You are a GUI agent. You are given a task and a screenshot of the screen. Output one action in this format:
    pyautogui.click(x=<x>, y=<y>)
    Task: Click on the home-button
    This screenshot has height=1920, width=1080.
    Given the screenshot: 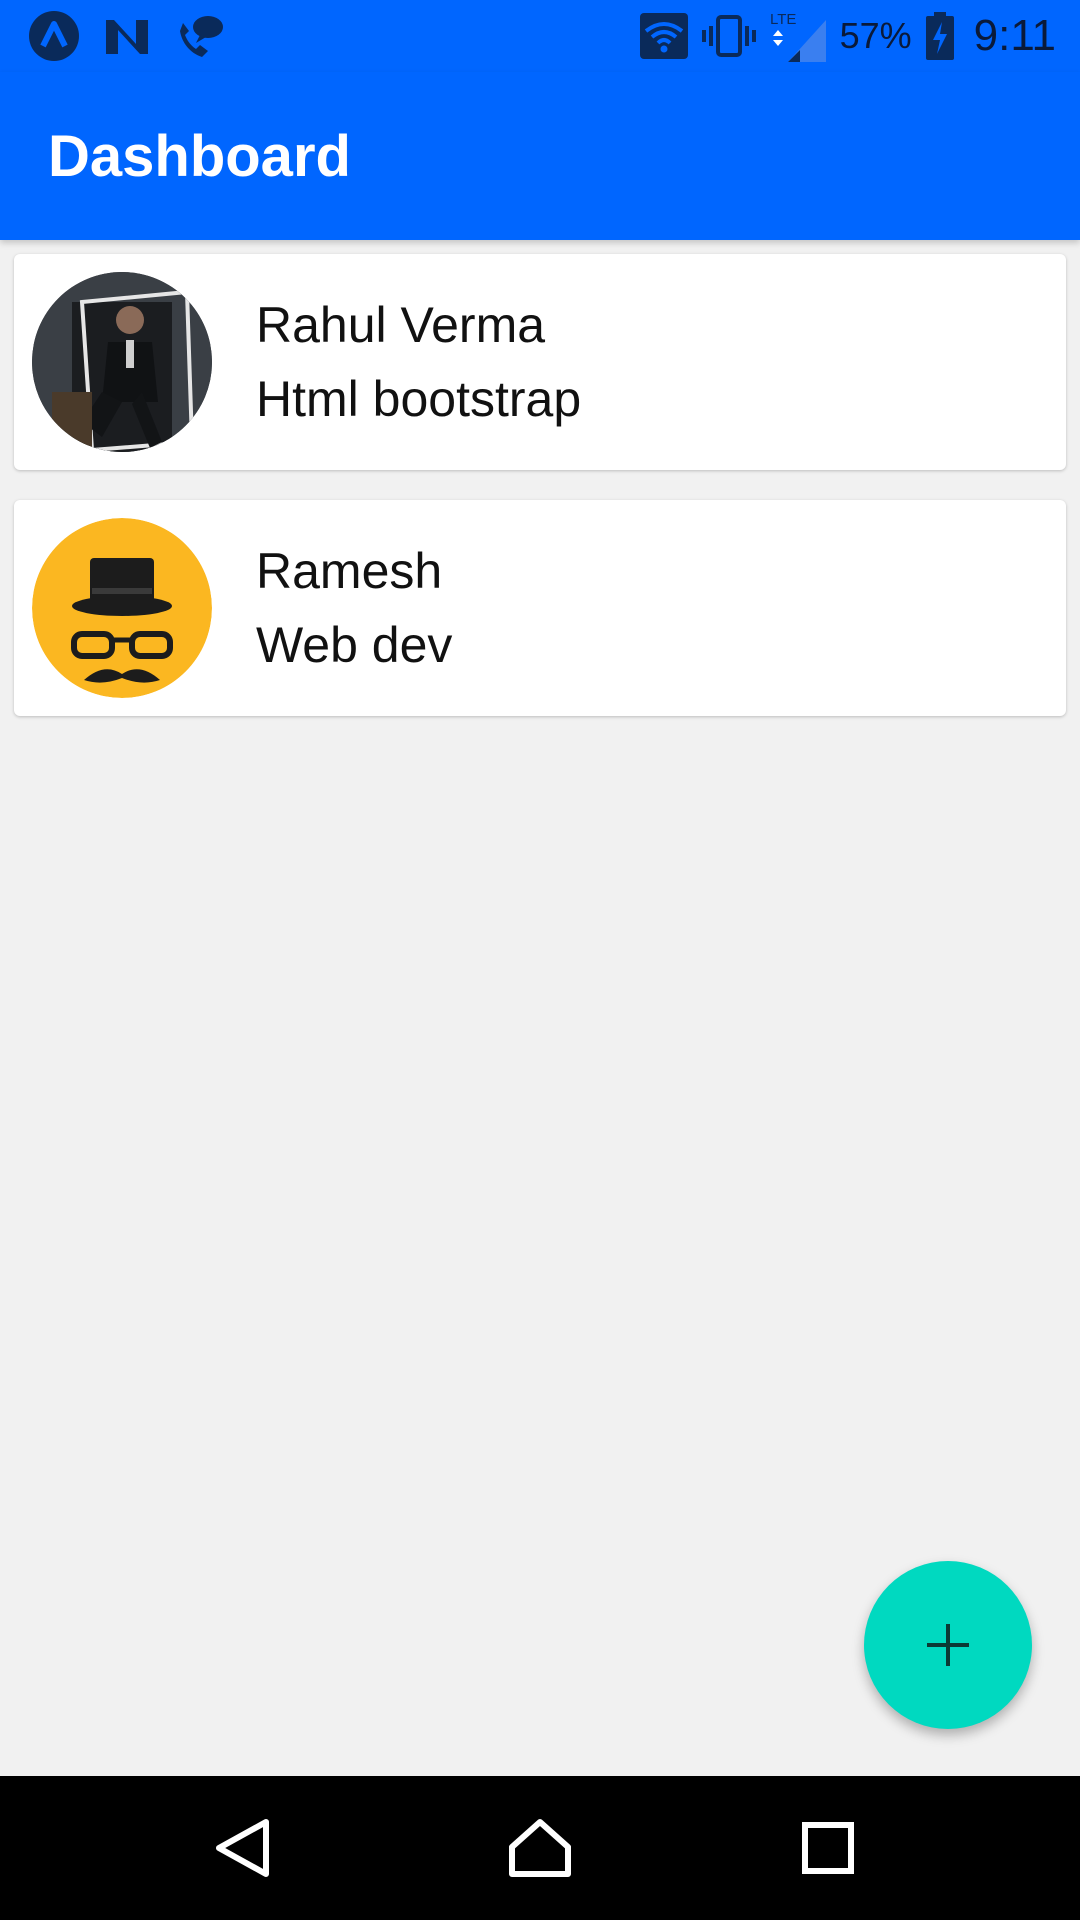 What is the action you would take?
    pyautogui.click(x=540, y=1848)
    